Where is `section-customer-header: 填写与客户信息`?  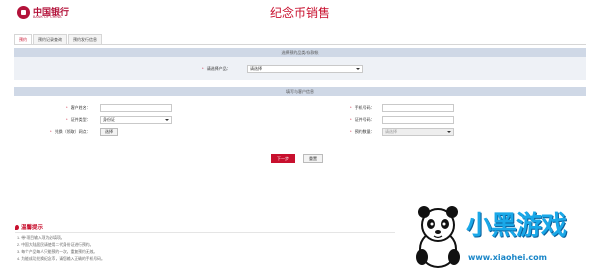 section-customer-header: 填写与客户信息 is located at coordinates (300, 91).